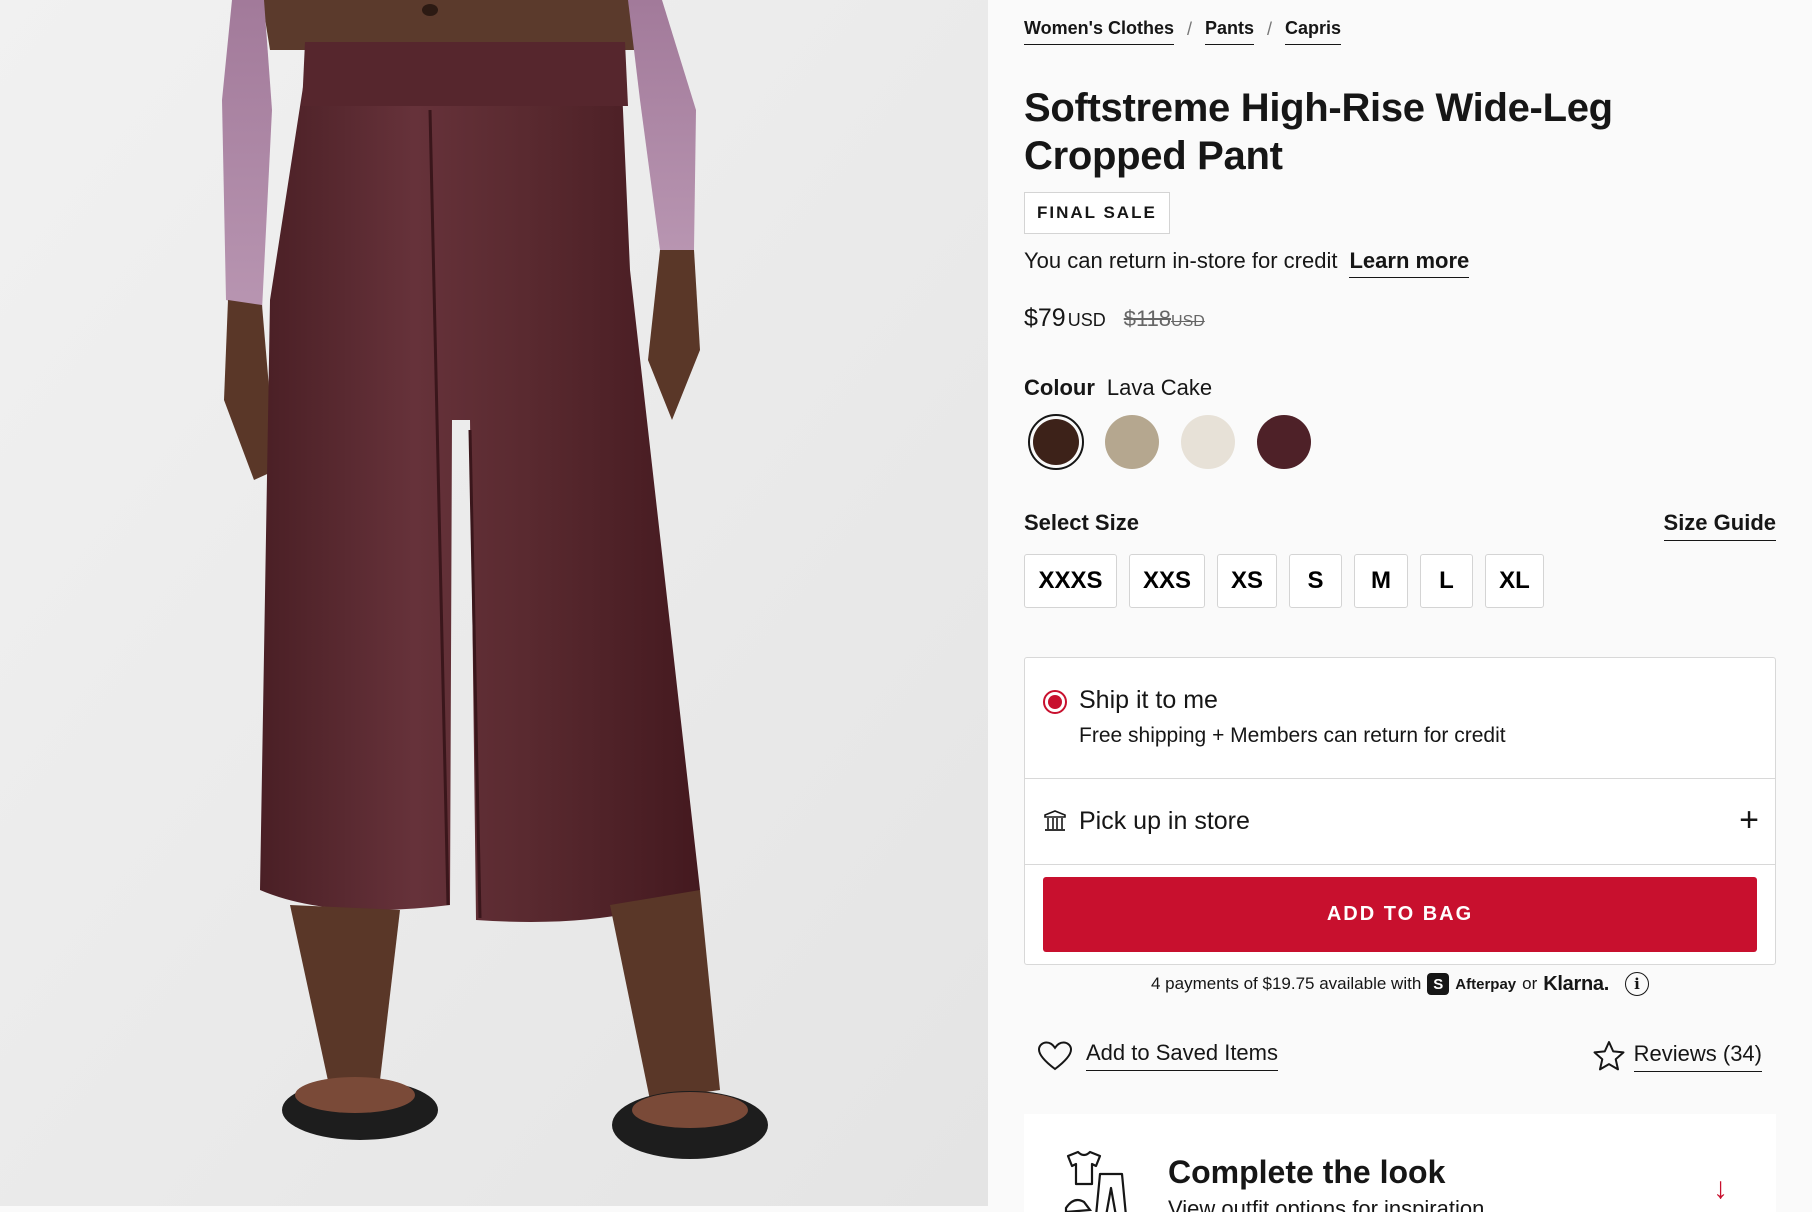  I want to click on colour-label: Colour, so click(1059, 387).